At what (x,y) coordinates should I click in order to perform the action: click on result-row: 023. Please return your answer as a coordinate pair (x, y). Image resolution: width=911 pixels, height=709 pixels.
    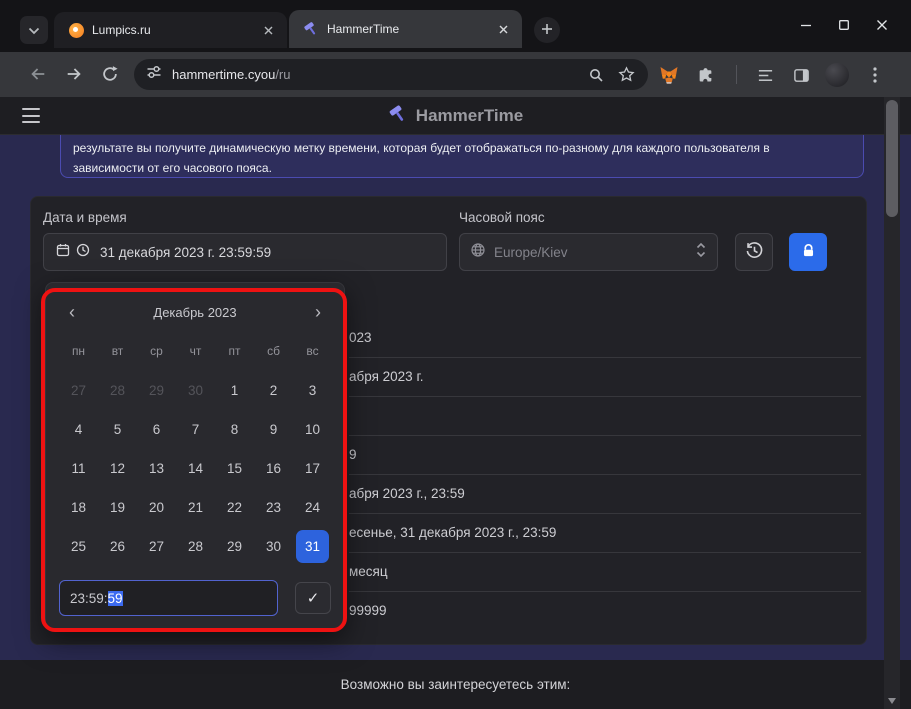
    Looking at the image, I should click on (605, 338).